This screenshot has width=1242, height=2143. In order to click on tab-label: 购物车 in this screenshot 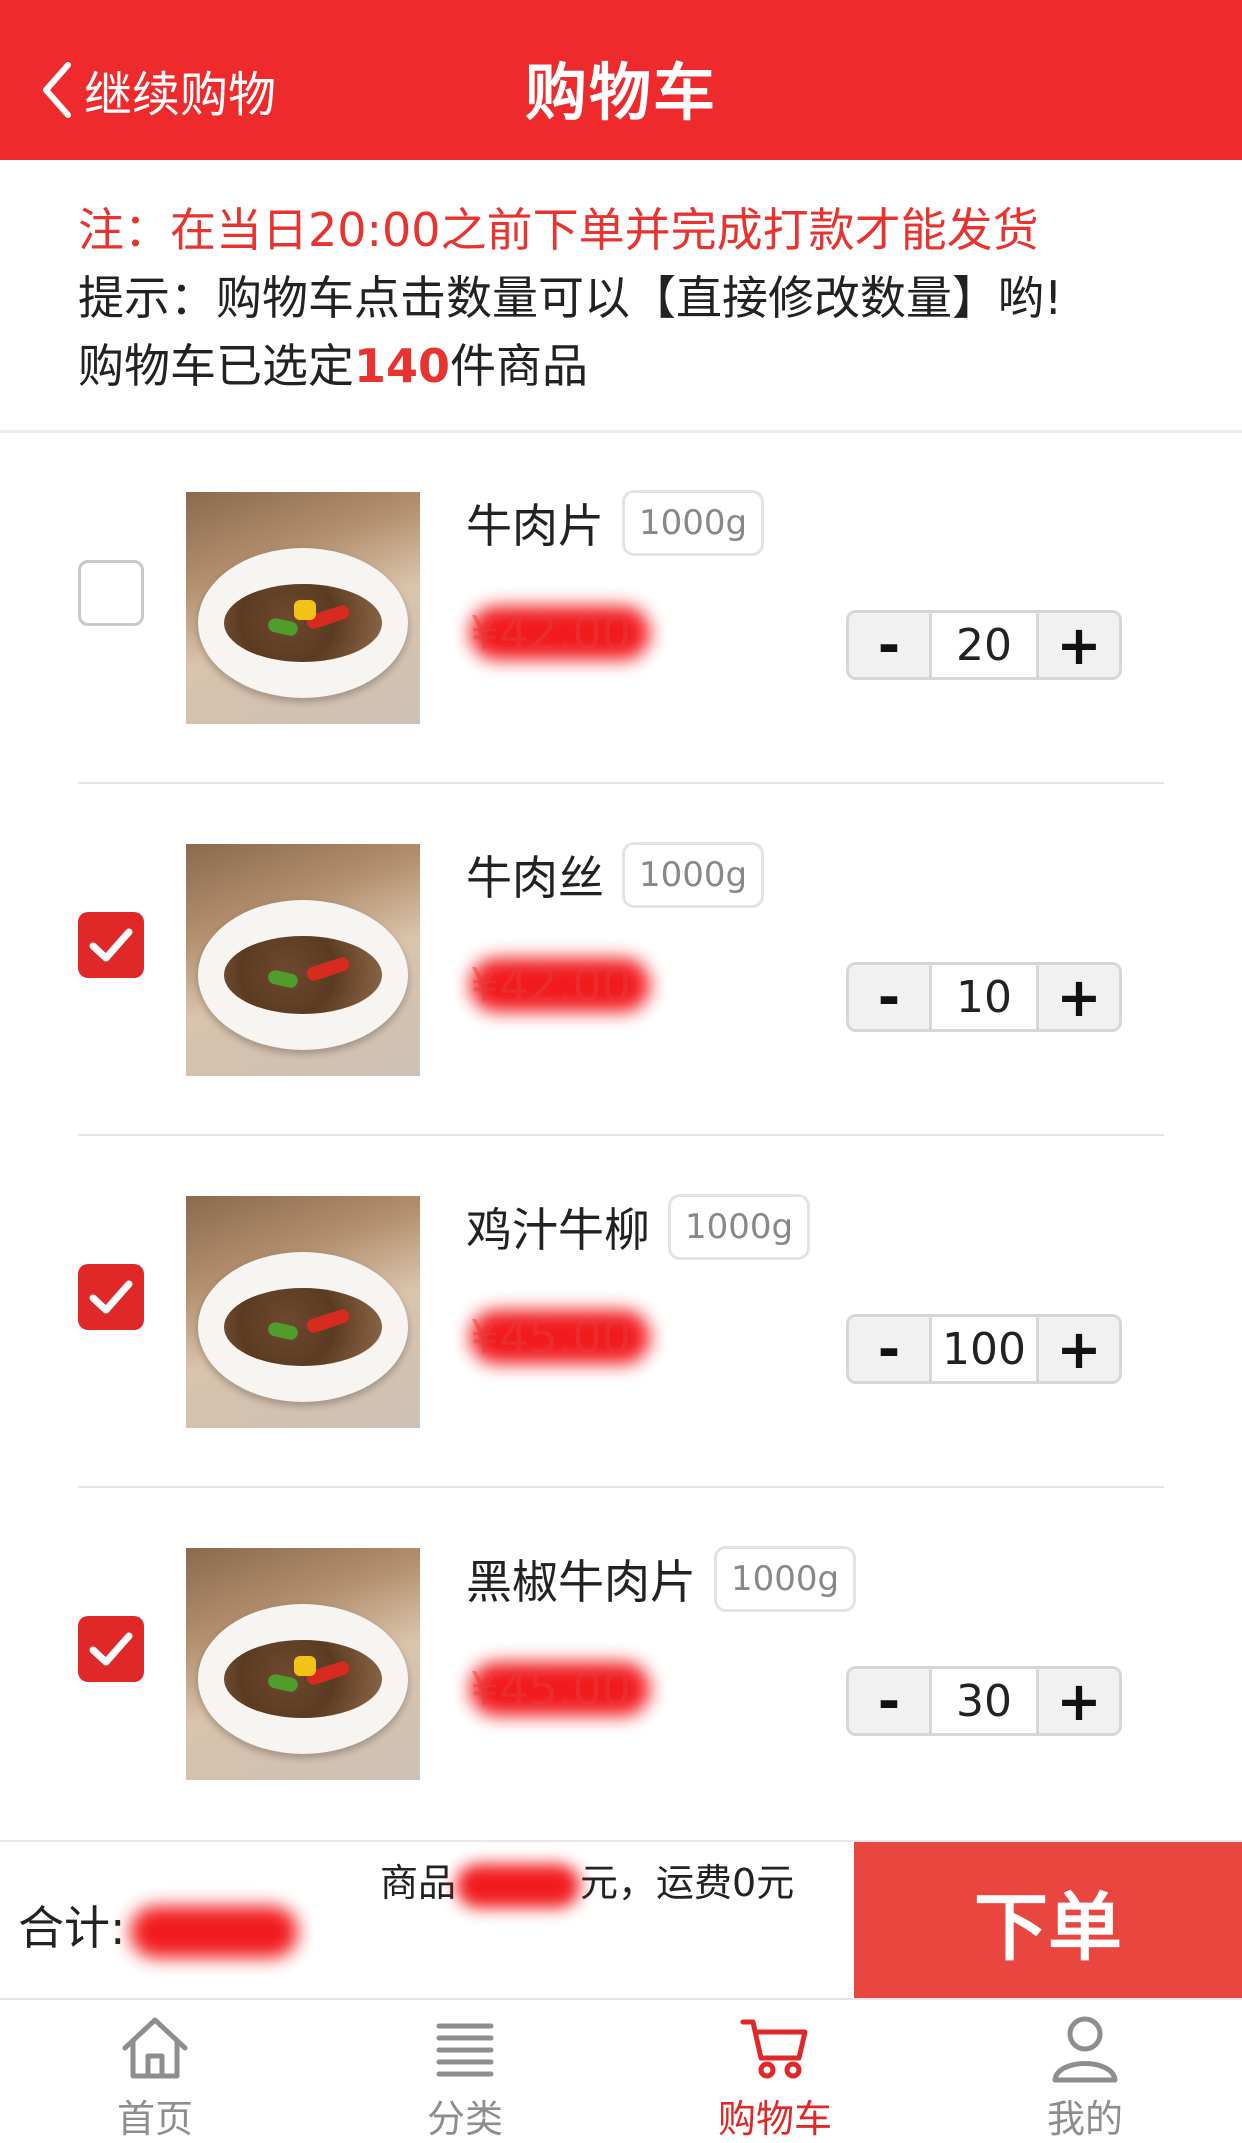, I will do `click(774, 2119)`.